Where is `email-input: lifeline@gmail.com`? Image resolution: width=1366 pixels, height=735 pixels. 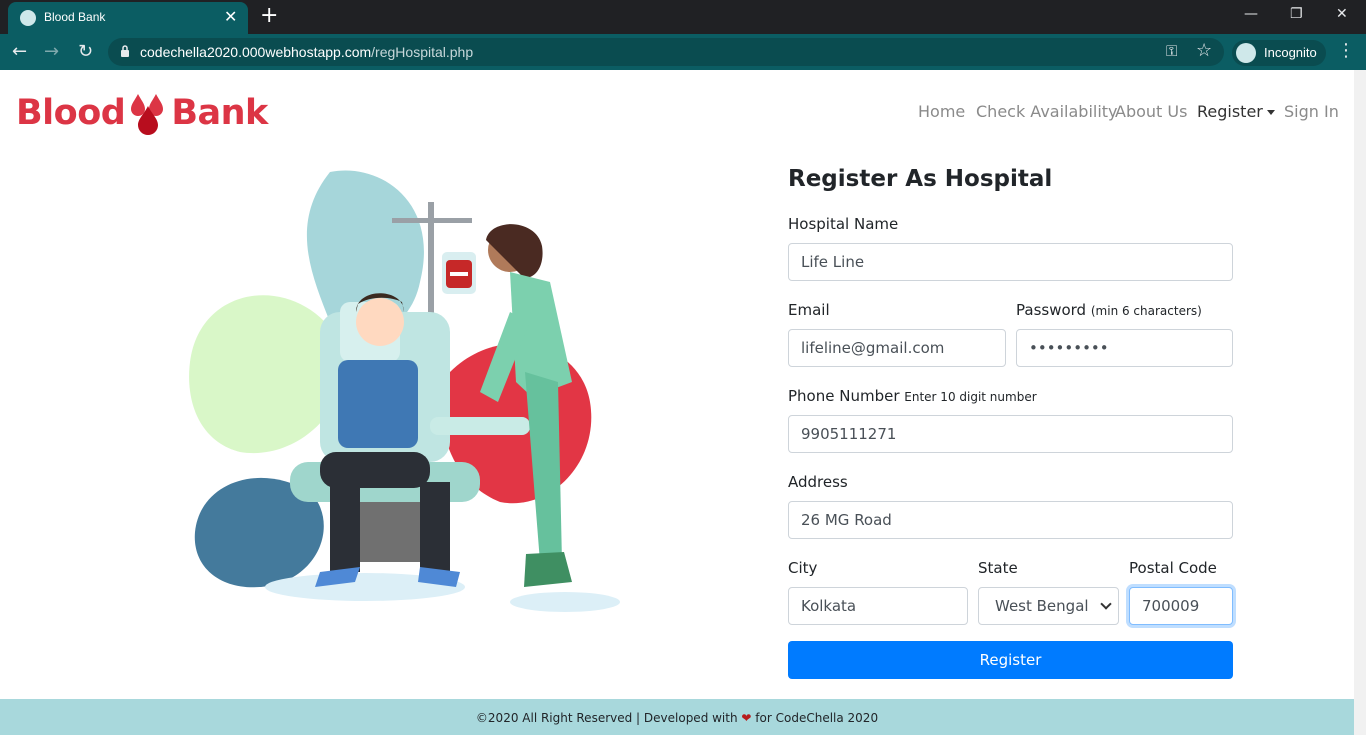 email-input: lifeline@gmail.com is located at coordinates (897, 348).